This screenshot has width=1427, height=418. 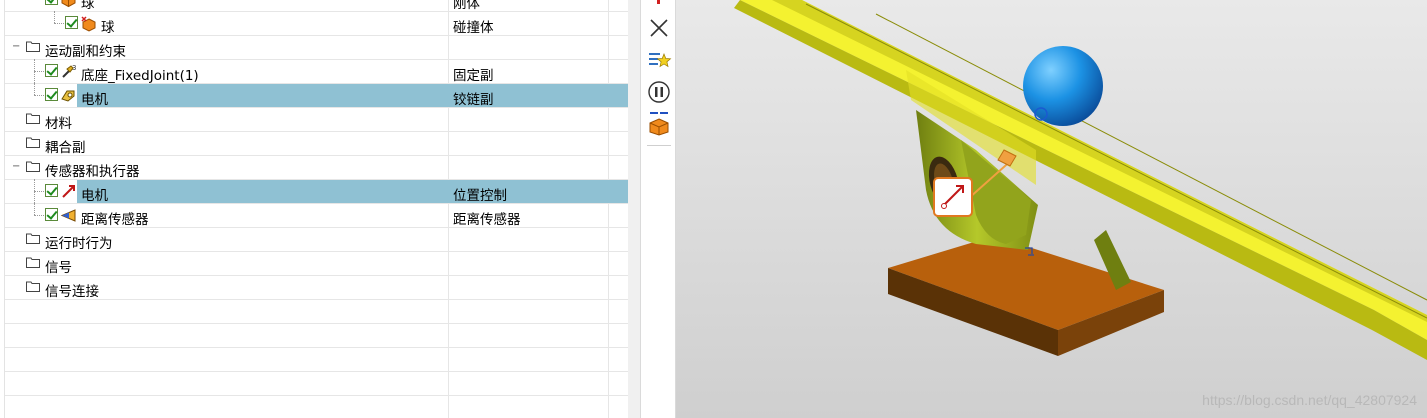 I want to click on tree-row: − 运动副和约束, so click(x=317, y=48).